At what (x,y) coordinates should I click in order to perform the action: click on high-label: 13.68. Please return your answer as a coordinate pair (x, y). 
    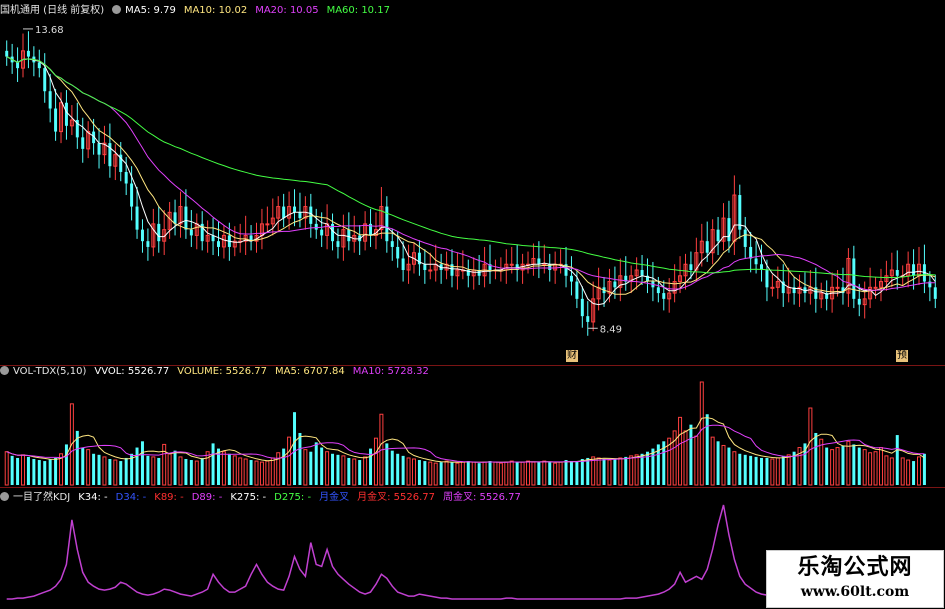
    Looking at the image, I should click on (49, 30).